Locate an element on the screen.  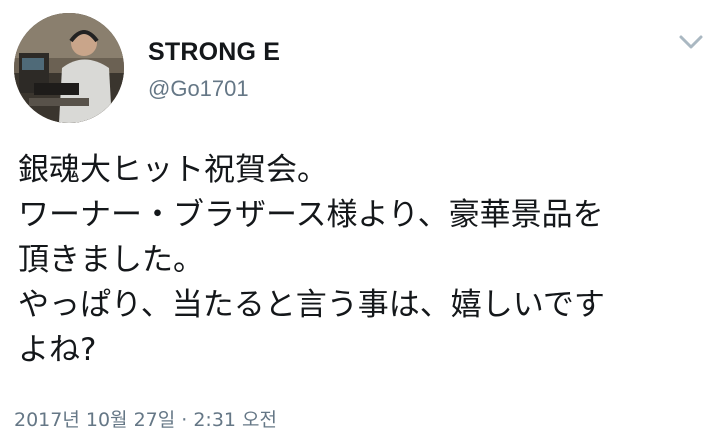
tweet-text-line: 銀魂大ヒット祝賀会。 is located at coordinates (173, 170).